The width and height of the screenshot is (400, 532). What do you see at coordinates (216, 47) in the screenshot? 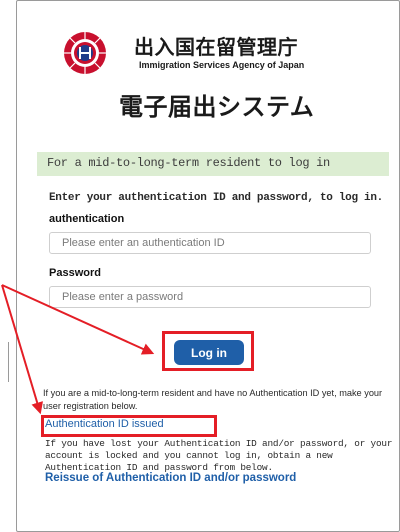
I see `agency-name-ja: 出入国在留管理庁` at bounding box center [216, 47].